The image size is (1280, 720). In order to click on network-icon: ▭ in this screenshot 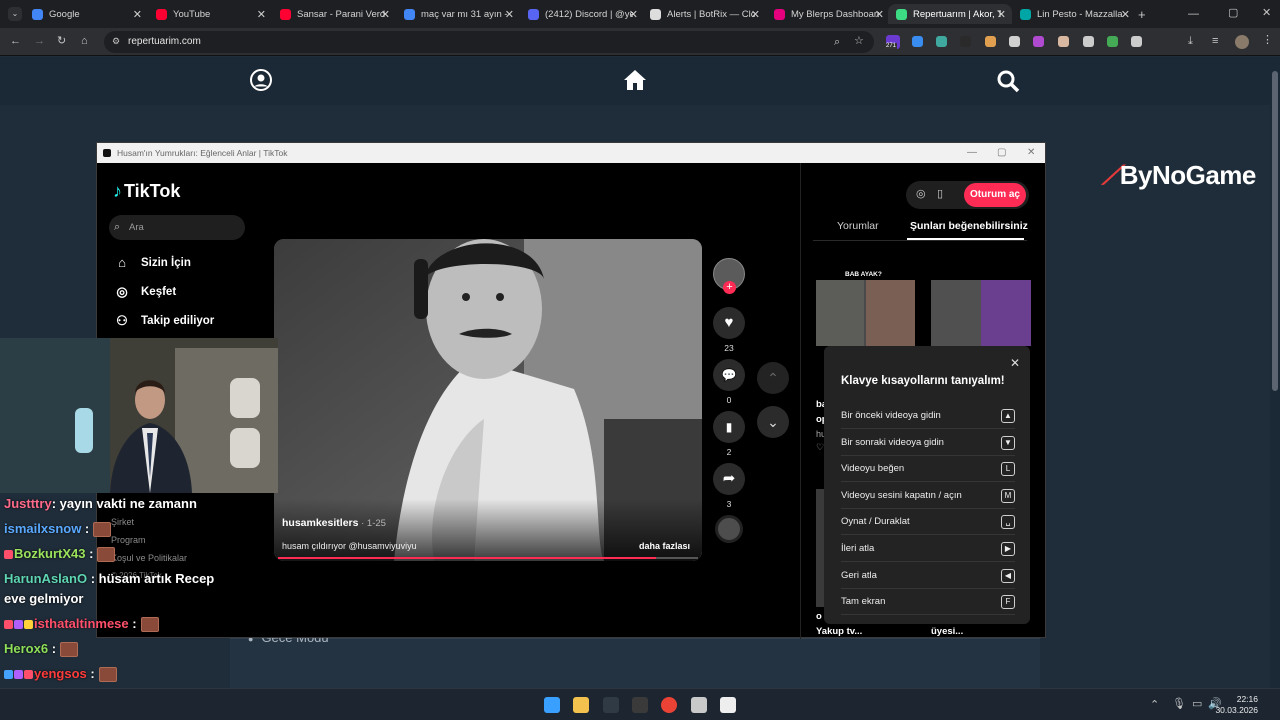, I will do `click(1197, 704)`.